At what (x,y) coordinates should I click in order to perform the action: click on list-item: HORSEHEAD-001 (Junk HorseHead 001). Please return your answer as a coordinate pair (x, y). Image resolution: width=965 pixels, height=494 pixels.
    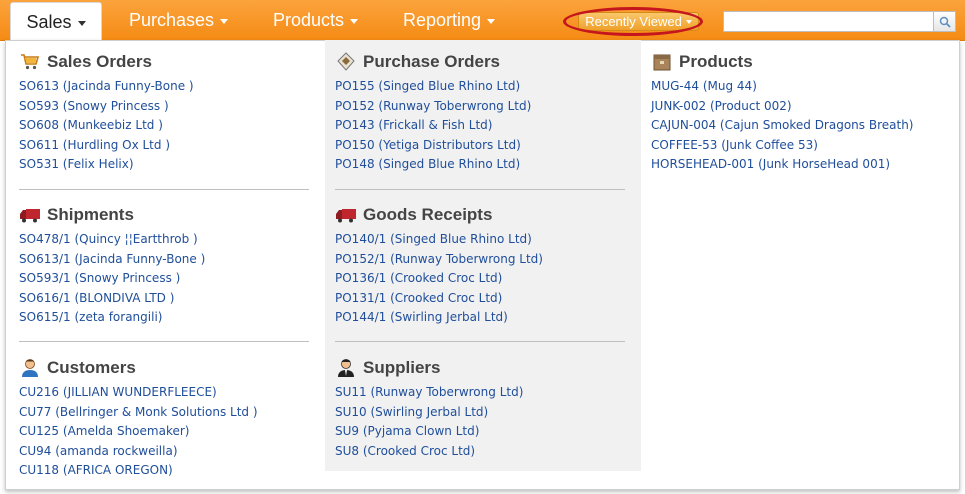
    Looking at the image, I should click on (782, 165).